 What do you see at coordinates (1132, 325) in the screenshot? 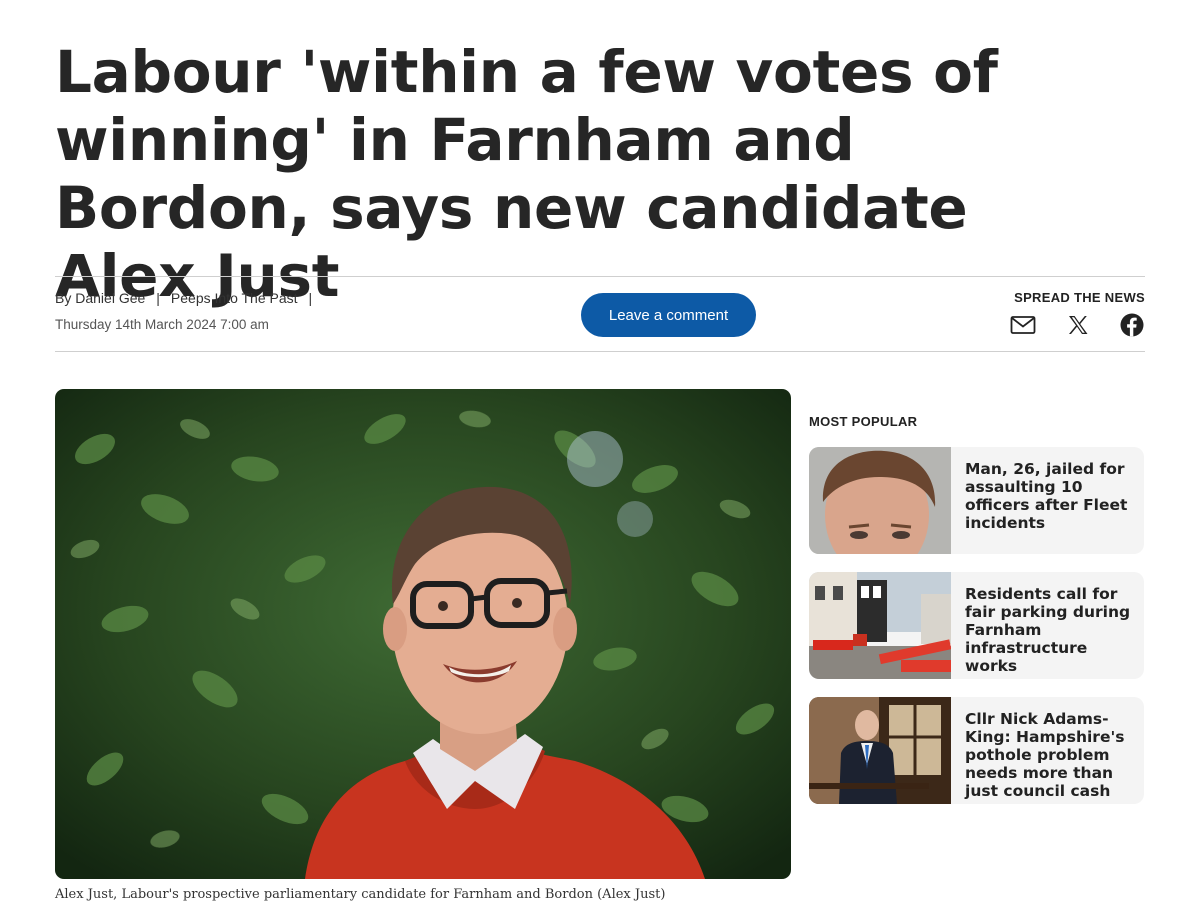
I see `facebook-icon` at bounding box center [1132, 325].